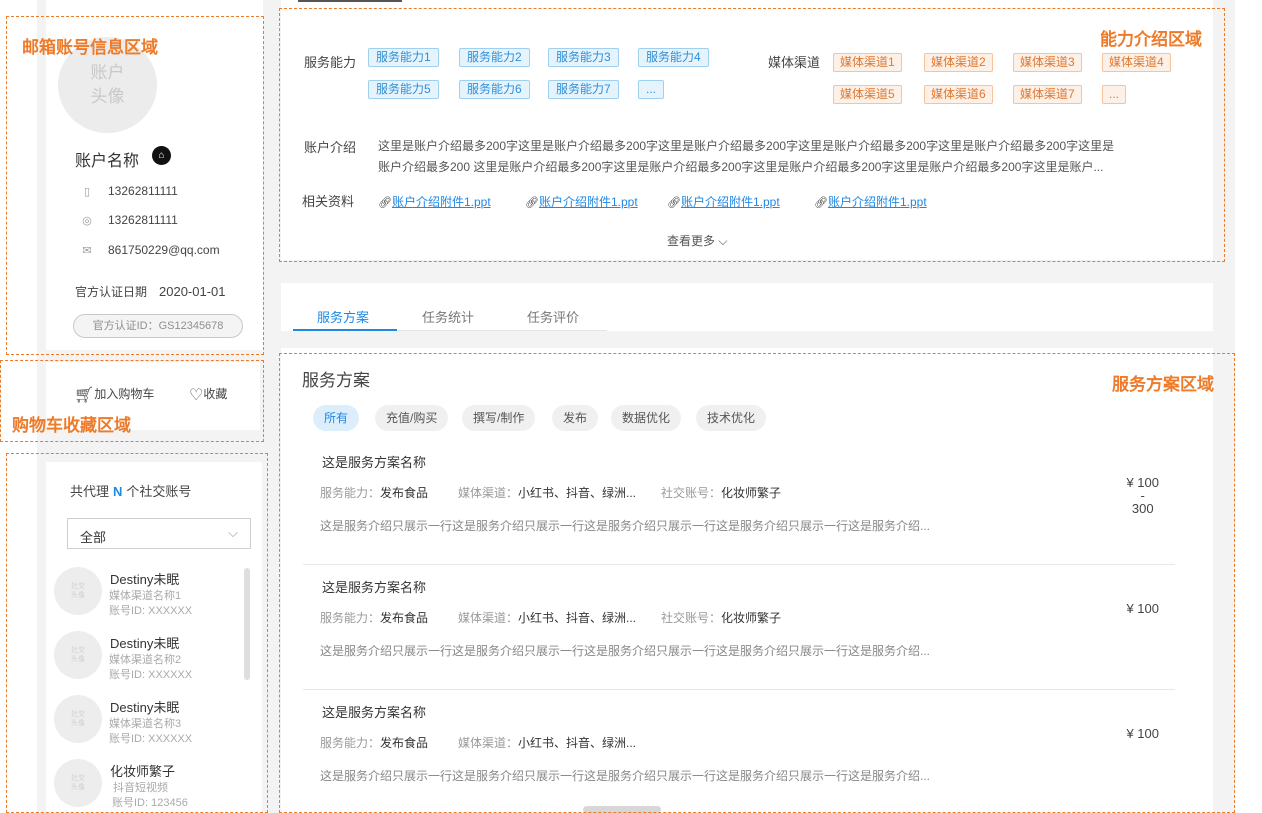 This screenshot has height=813, width=1262. I want to click on filter-chip: 充值/购买, so click(412, 418).